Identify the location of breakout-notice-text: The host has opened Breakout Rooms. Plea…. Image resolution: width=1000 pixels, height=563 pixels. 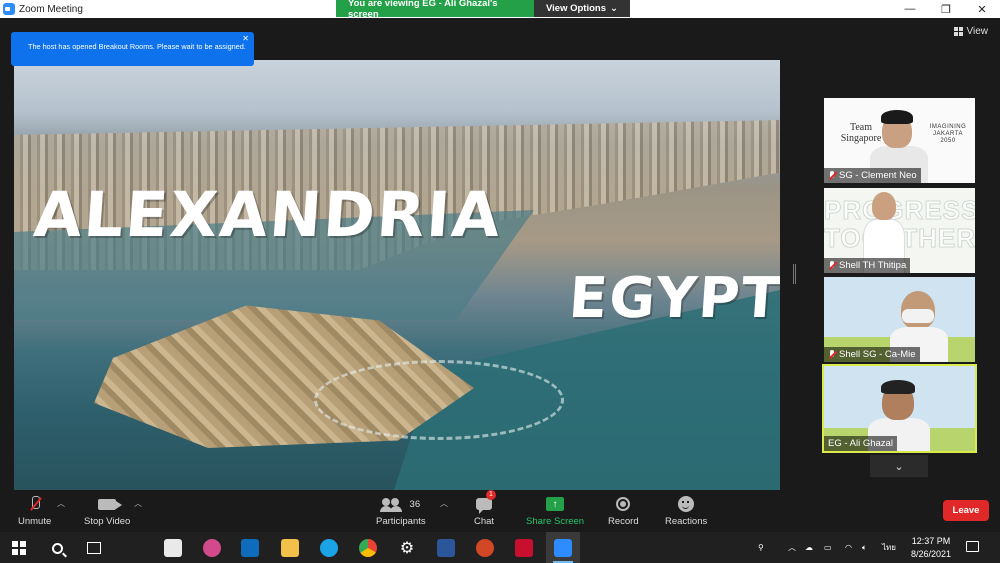
(137, 46).